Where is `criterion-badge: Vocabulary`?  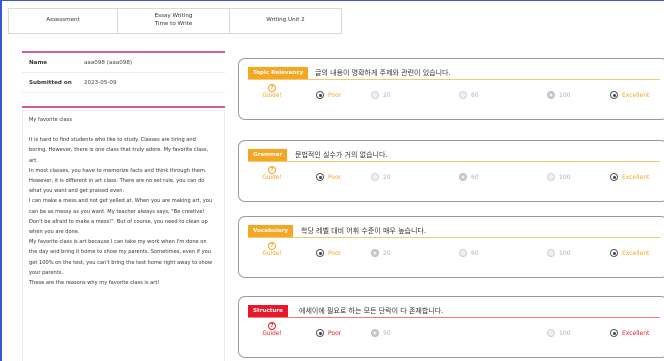 criterion-badge: Vocabulary is located at coordinates (271, 231).